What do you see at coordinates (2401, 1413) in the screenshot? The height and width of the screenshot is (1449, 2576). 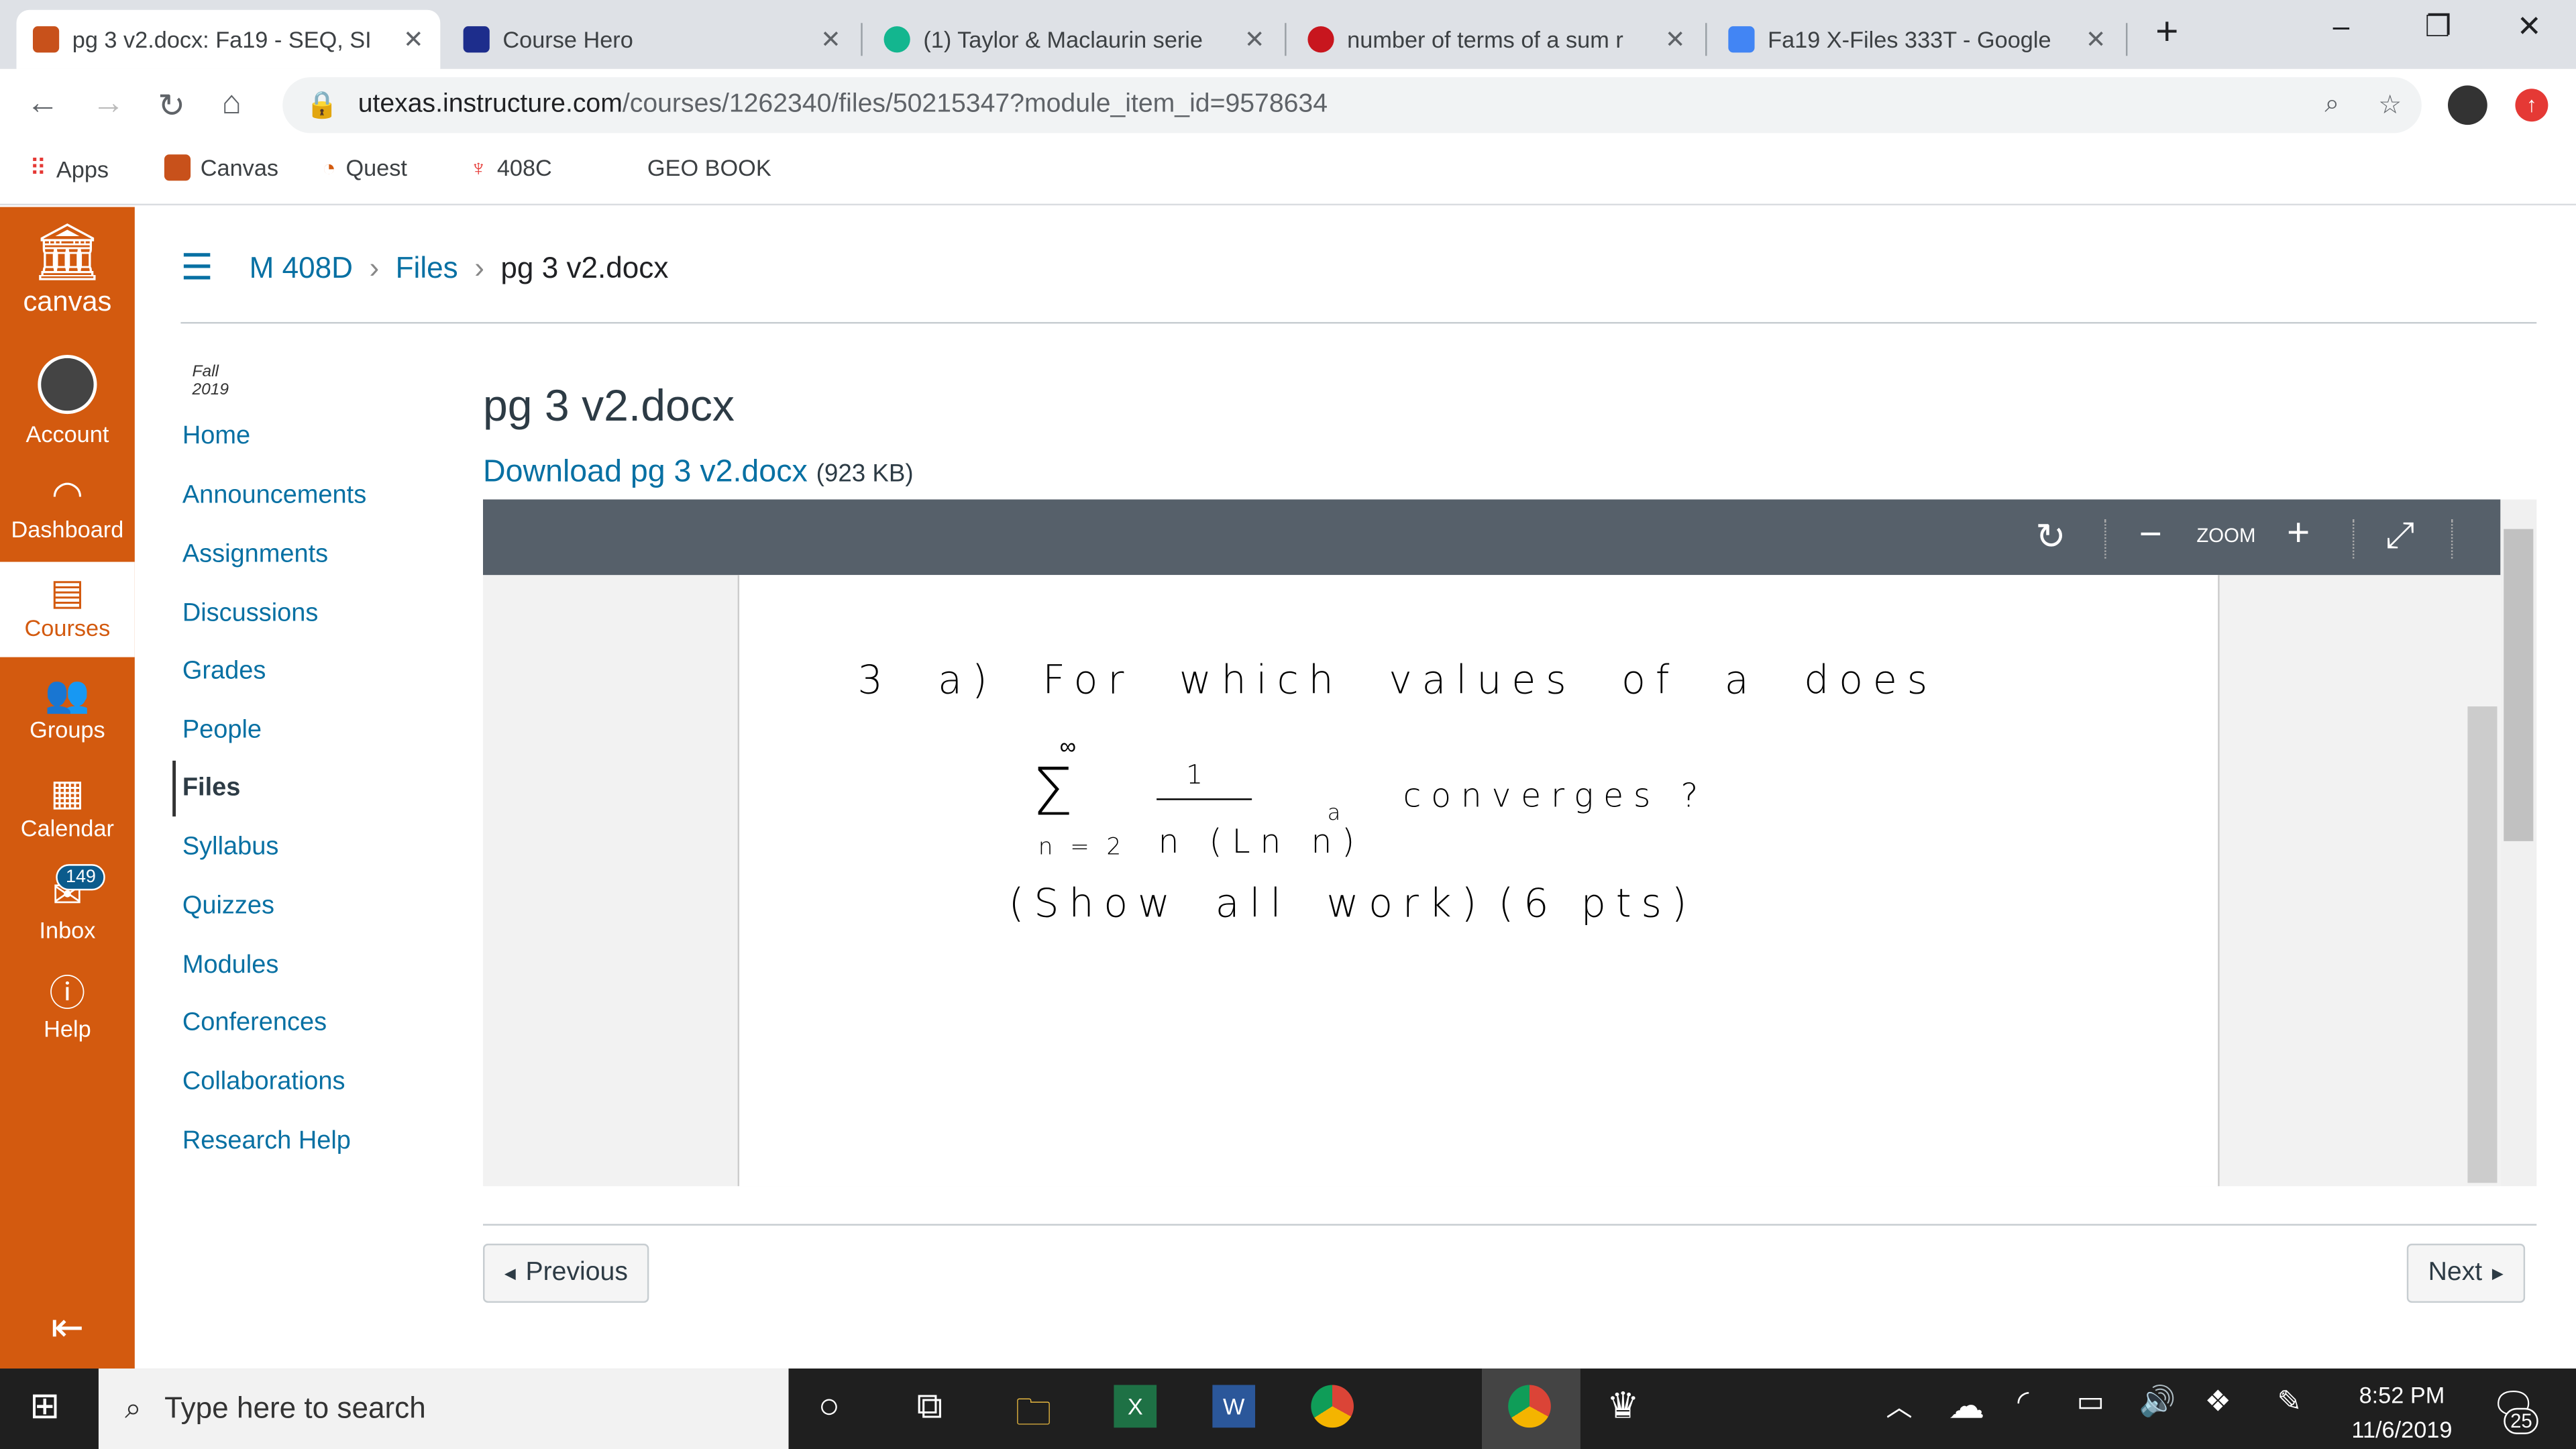 I see `clock: 8:52 PM 11/6/2019` at bounding box center [2401, 1413].